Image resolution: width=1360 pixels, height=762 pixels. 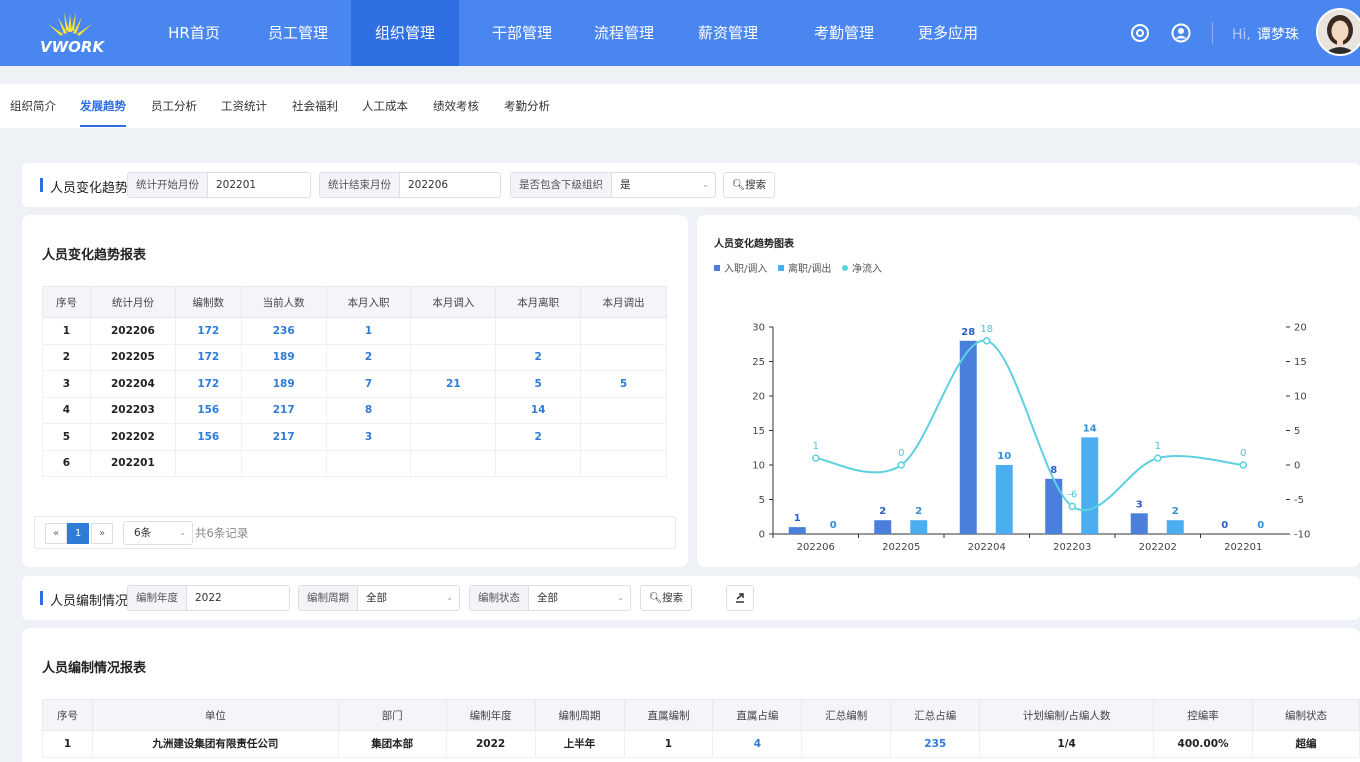 I want to click on nav-attendance-management: 考勤管理, so click(x=844, y=33).